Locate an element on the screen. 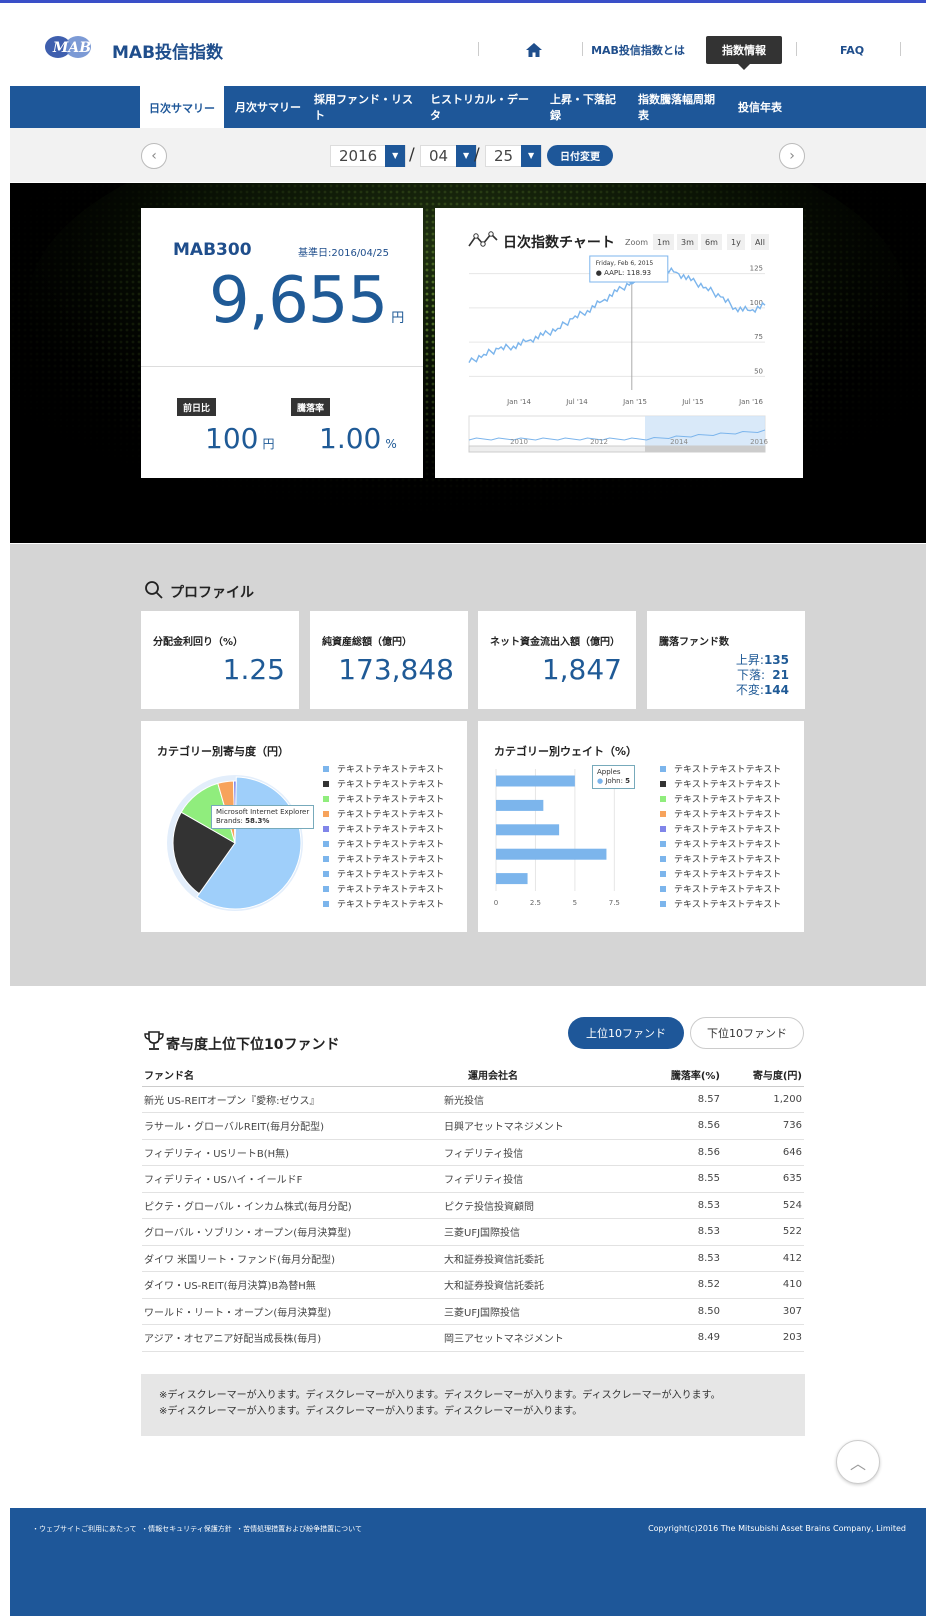  home-icon is located at coordinates (534, 50).